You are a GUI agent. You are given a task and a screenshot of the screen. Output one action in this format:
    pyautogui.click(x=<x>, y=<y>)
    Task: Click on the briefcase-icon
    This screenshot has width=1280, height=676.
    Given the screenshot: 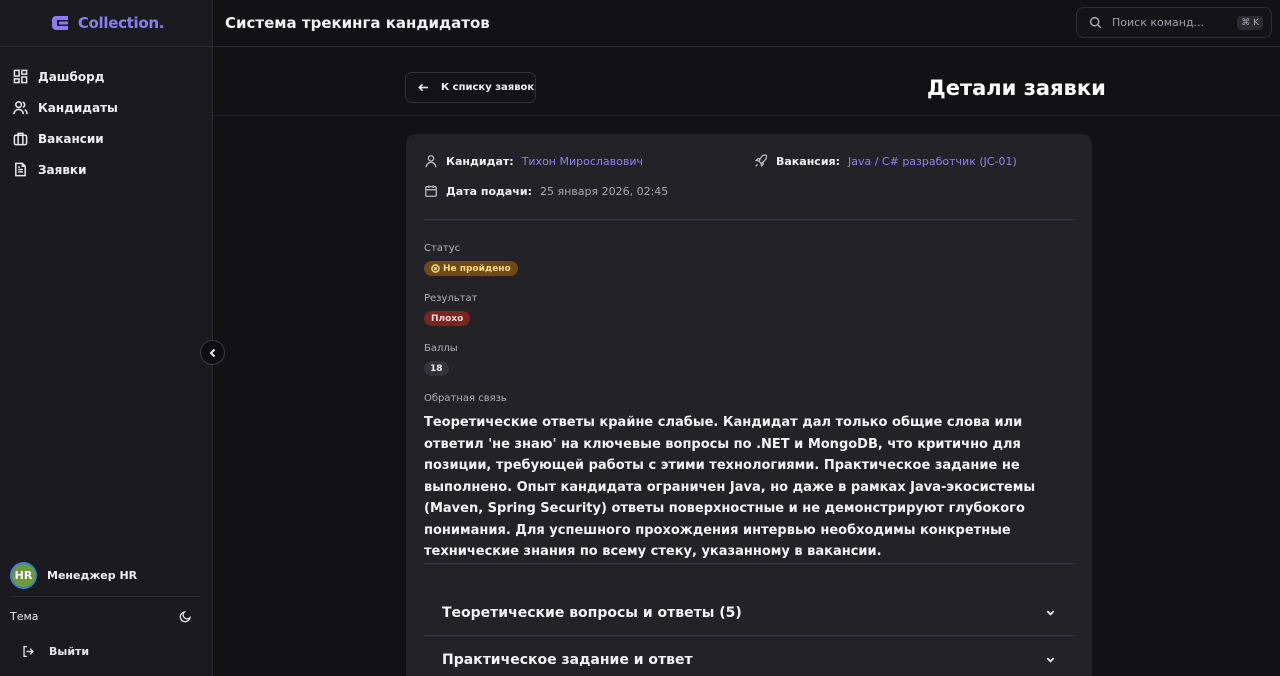 What is the action you would take?
    pyautogui.click(x=20, y=139)
    